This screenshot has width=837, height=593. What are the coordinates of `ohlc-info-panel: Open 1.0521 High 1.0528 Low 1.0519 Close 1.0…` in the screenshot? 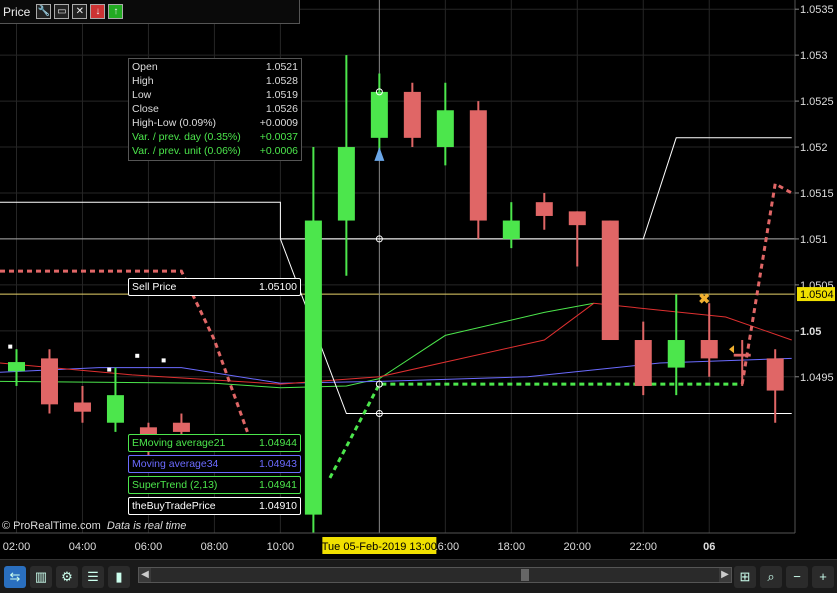 It's located at (215, 109).